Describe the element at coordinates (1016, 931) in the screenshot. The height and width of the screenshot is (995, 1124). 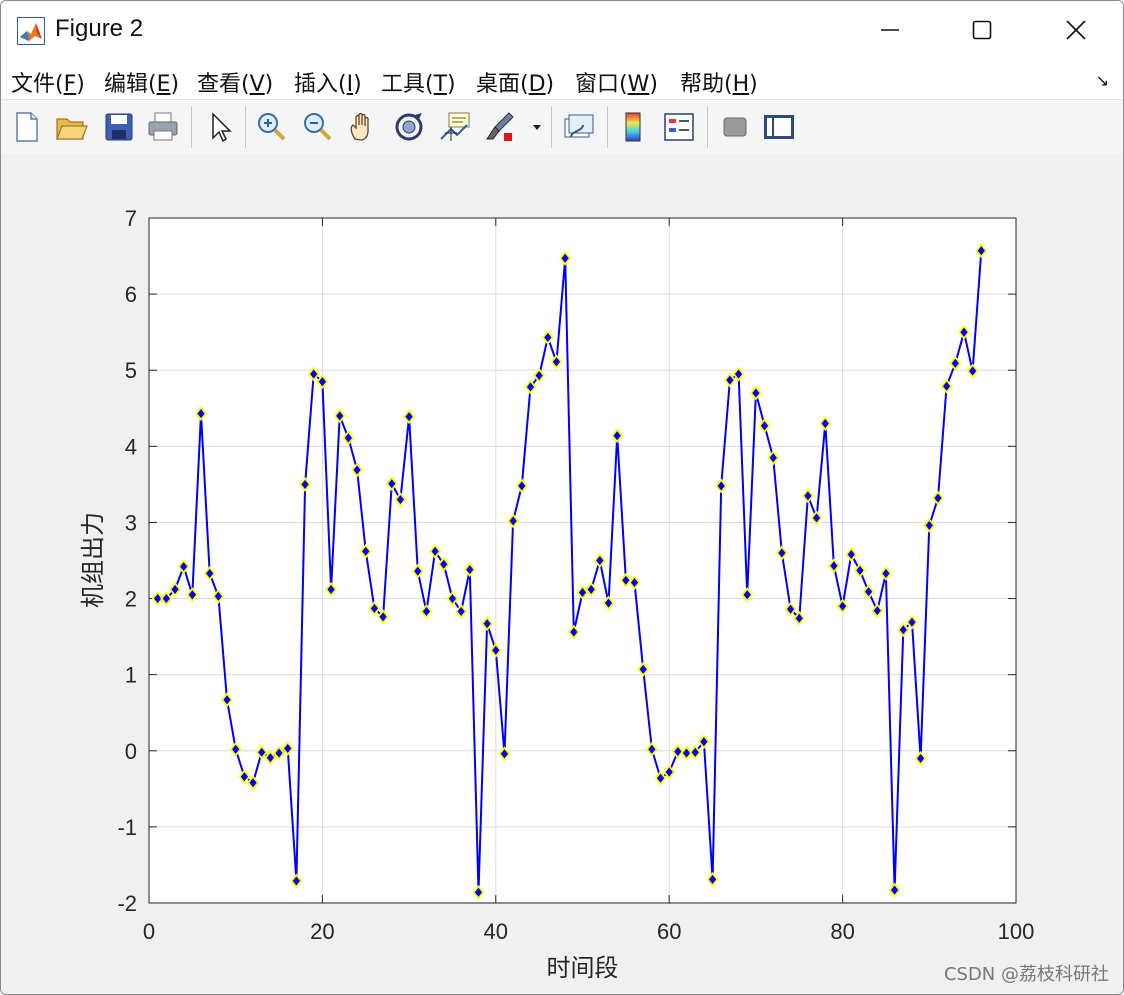
I see `x-tick-label: 100` at that location.